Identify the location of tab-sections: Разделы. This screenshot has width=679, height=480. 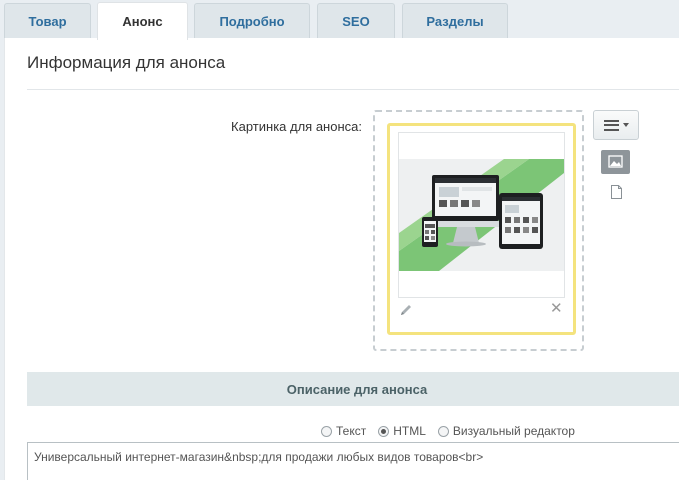
(455, 21).